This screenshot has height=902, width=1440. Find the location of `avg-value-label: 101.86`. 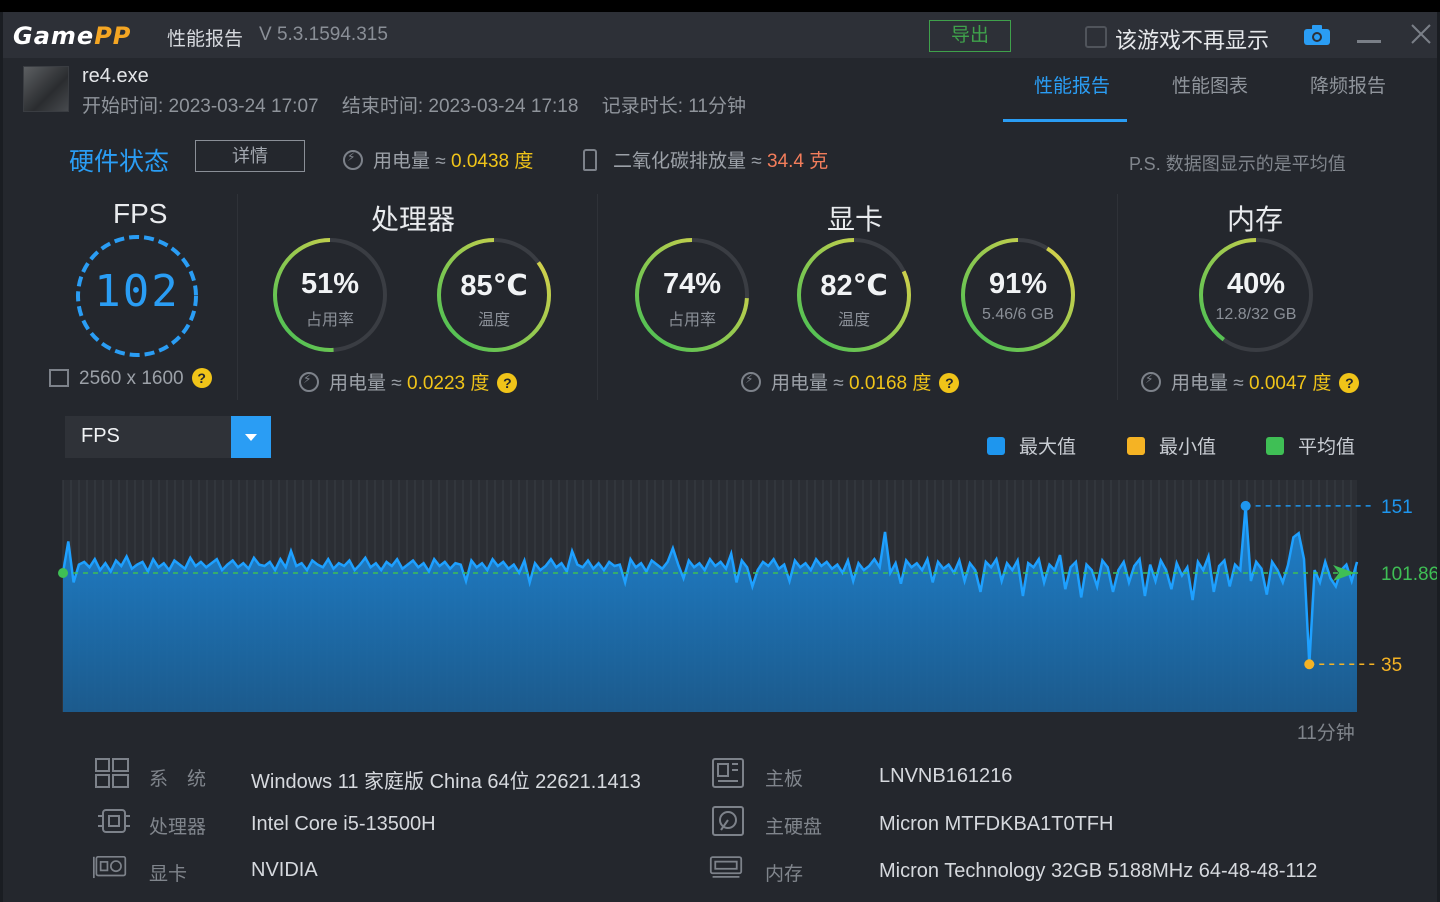

avg-value-label: 101.86 is located at coordinates (1409, 574).